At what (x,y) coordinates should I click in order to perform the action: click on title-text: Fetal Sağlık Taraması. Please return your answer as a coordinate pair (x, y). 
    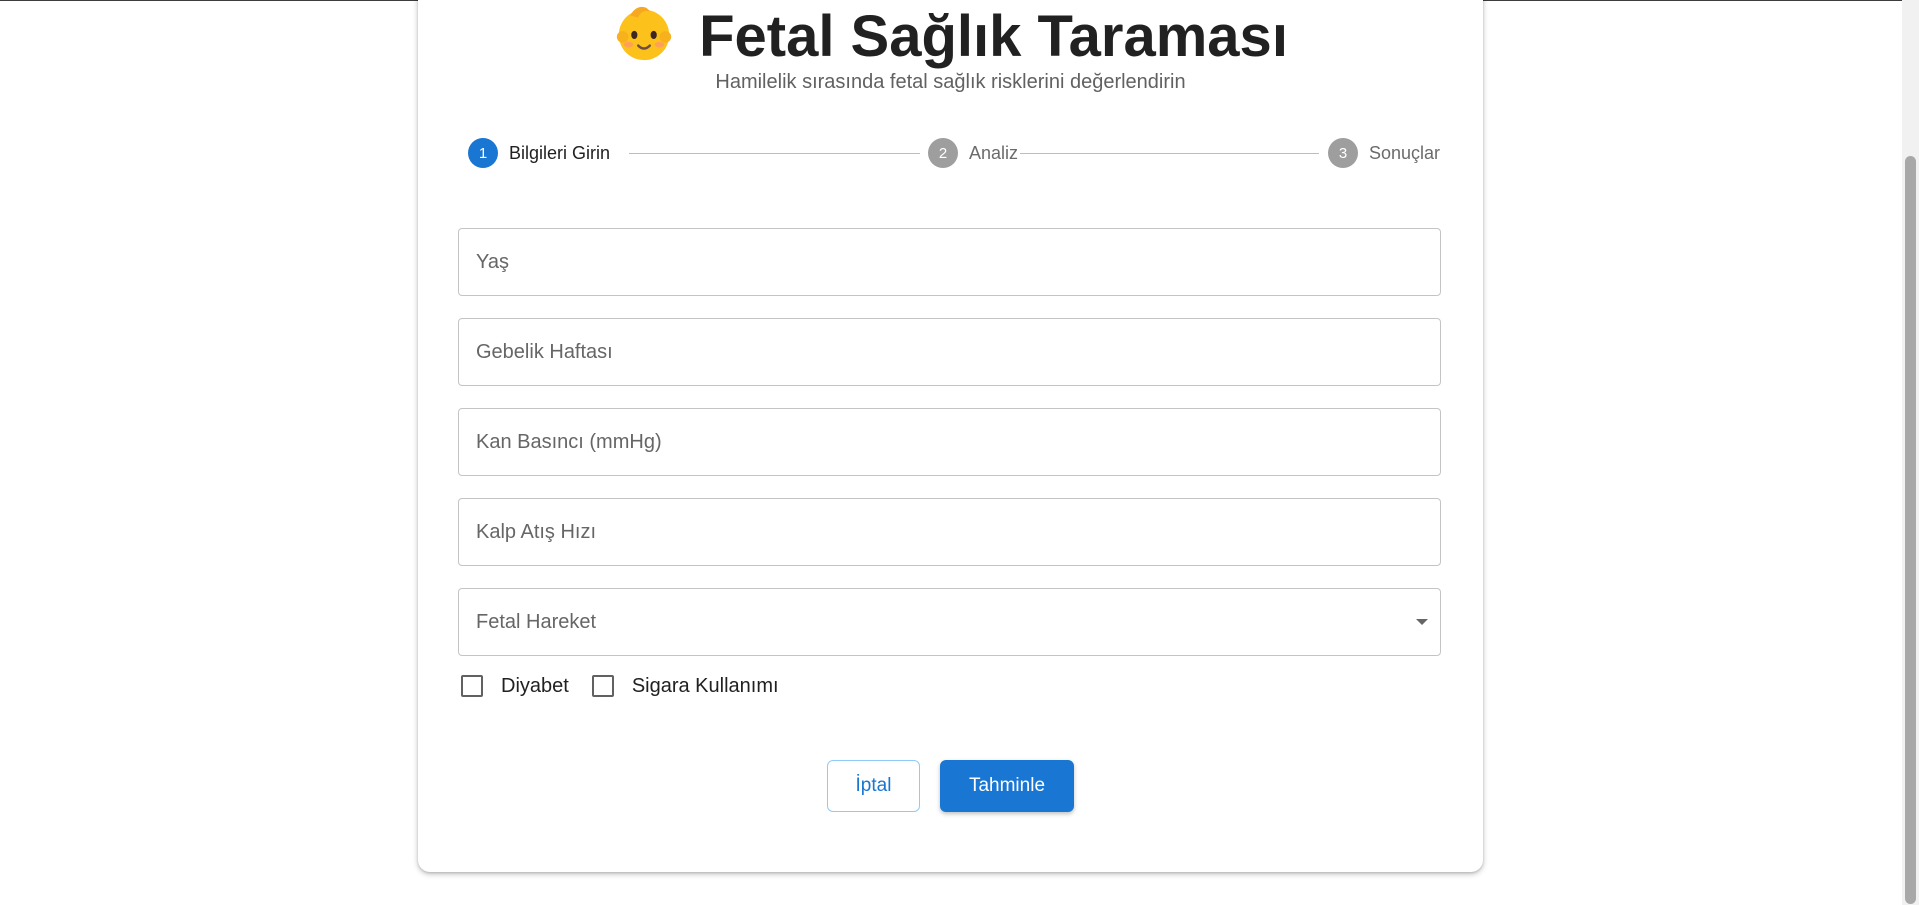
    Looking at the image, I should click on (993, 36).